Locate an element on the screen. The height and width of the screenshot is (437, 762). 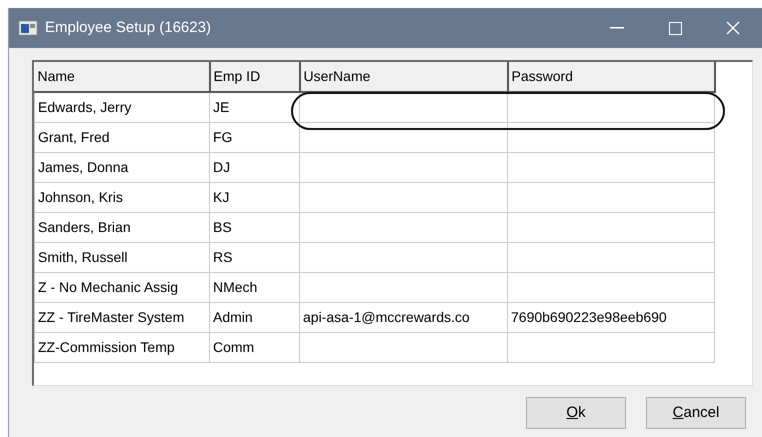
dialog-button: Ok is located at coordinates (576, 413).